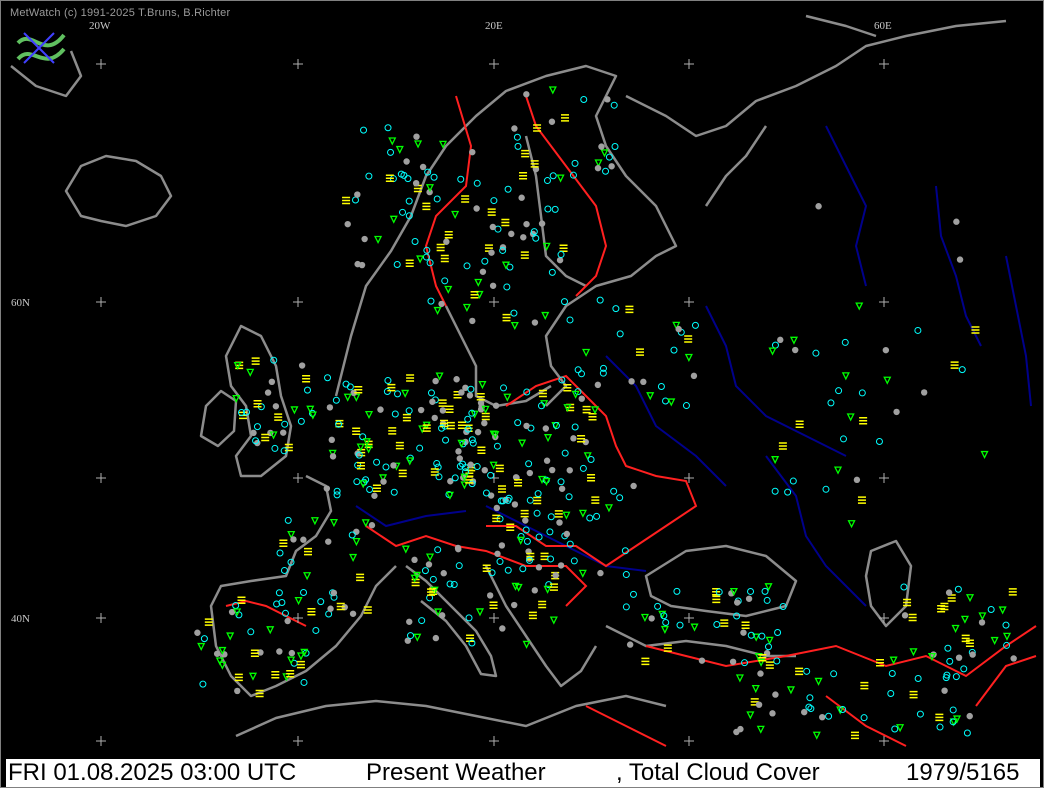 The image size is (1044, 788). I want to click on grid-label-20e: 20E, so click(494, 26).